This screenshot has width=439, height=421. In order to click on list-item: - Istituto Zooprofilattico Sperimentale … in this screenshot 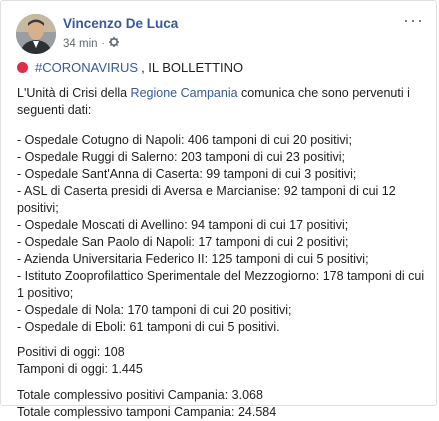, I will do `click(221, 284)`.